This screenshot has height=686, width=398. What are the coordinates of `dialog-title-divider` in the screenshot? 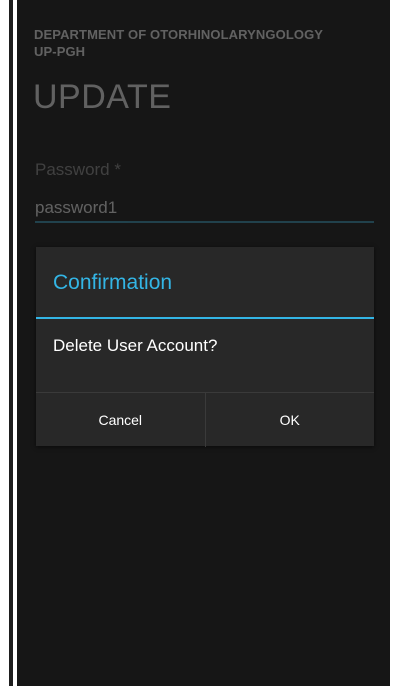 It's located at (205, 318).